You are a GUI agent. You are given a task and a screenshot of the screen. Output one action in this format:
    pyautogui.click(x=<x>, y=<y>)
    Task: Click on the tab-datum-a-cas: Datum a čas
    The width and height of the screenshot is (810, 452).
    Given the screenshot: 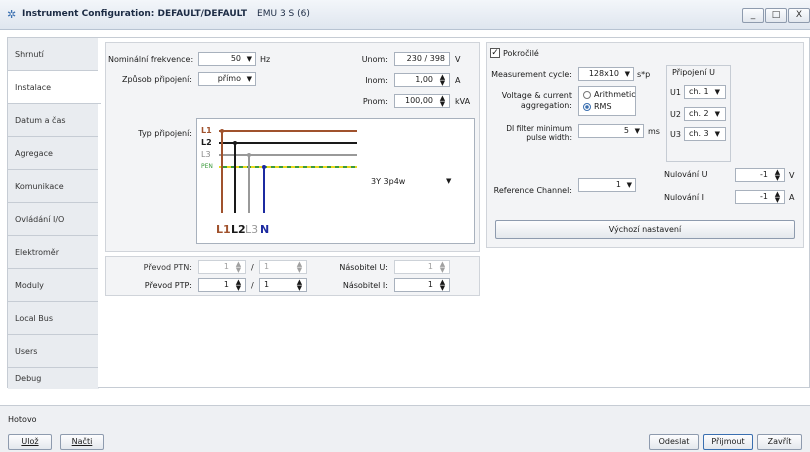 What is the action you would take?
    pyautogui.click(x=53, y=120)
    